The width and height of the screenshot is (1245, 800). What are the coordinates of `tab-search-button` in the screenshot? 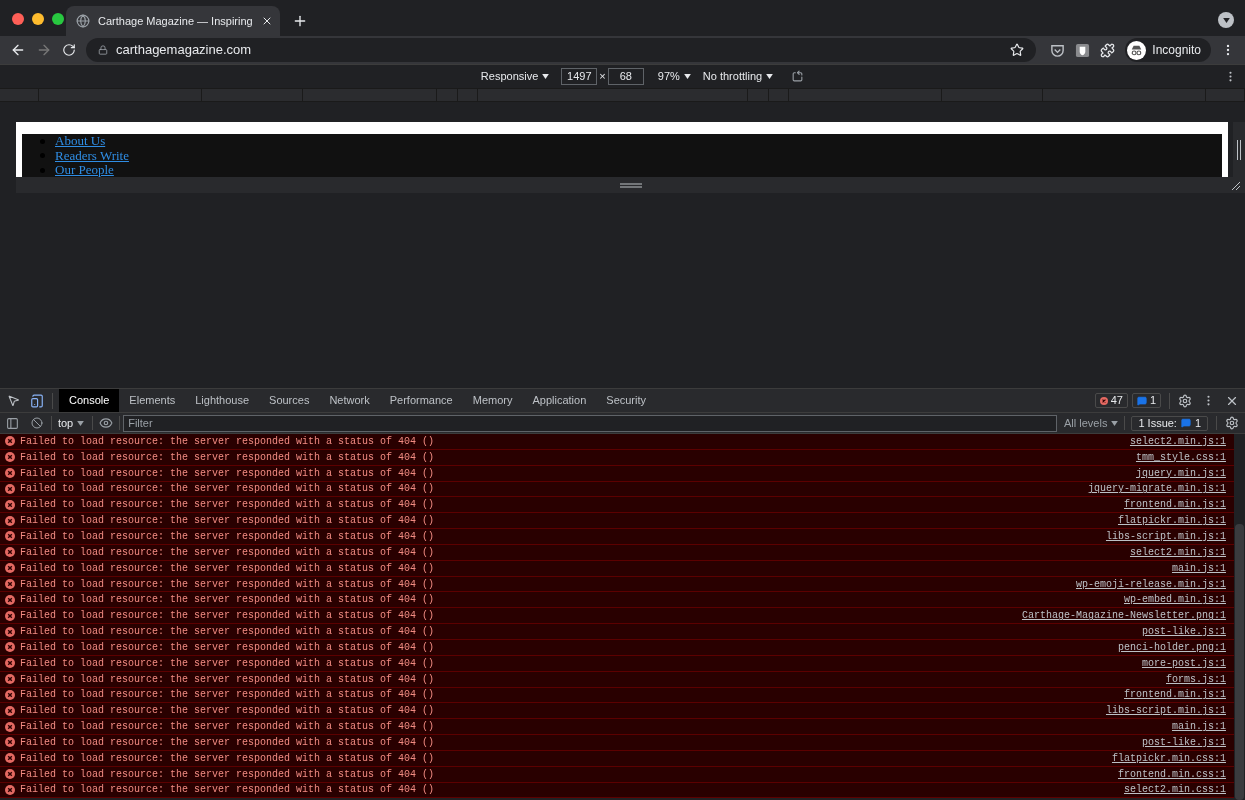 It's located at (1226, 20).